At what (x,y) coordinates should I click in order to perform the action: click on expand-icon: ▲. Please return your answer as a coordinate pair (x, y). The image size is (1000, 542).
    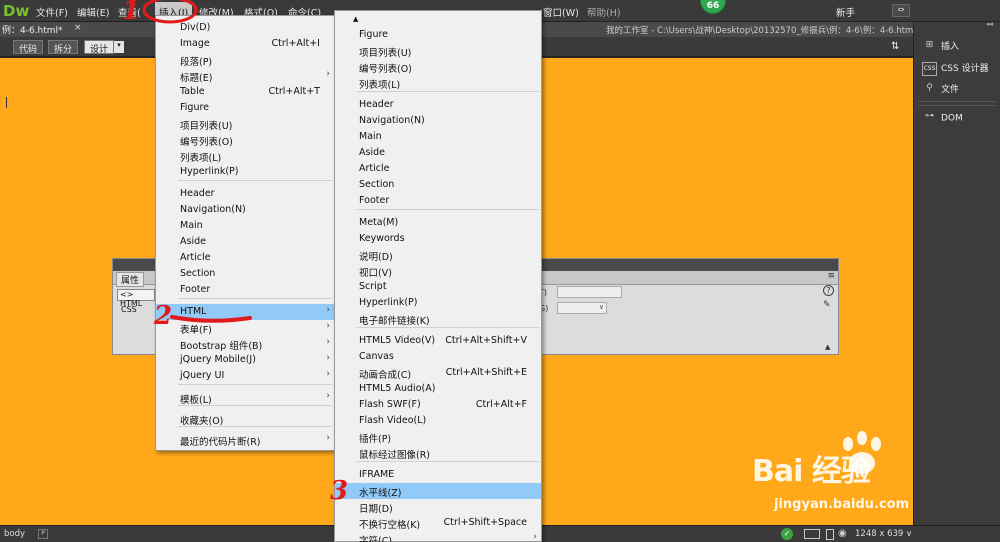
    Looking at the image, I should click on (827, 347).